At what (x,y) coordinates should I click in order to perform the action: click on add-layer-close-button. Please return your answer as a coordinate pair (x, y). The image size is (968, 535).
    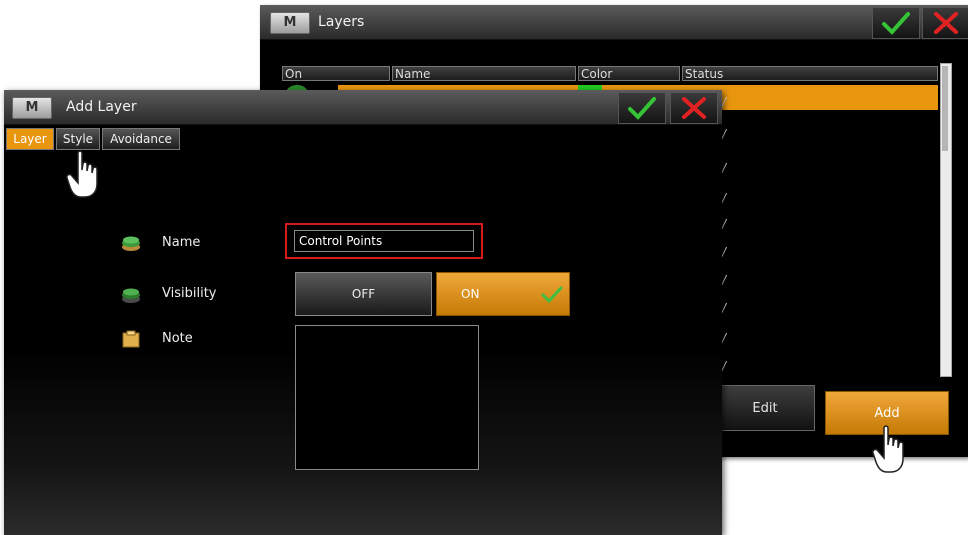
    Looking at the image, I should click on (694, 108).